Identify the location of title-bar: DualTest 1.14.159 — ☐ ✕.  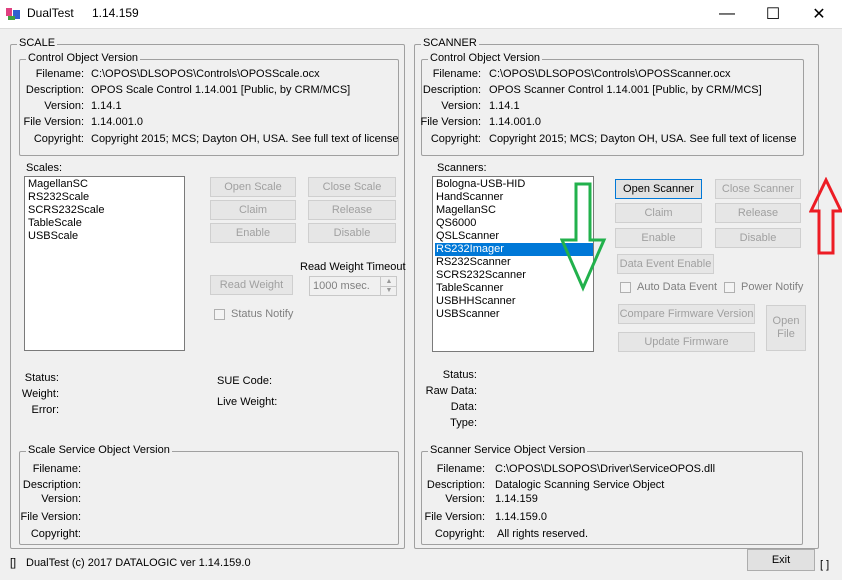
(421, 14).